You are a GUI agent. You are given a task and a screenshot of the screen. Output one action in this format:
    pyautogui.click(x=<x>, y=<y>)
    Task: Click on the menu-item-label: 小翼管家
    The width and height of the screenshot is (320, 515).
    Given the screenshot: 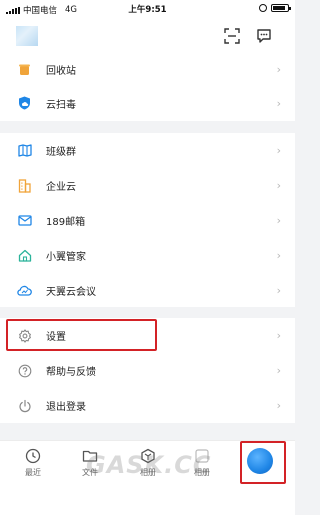 What is the action you would take?
    pyautogui.click(x=66, y=257)
    